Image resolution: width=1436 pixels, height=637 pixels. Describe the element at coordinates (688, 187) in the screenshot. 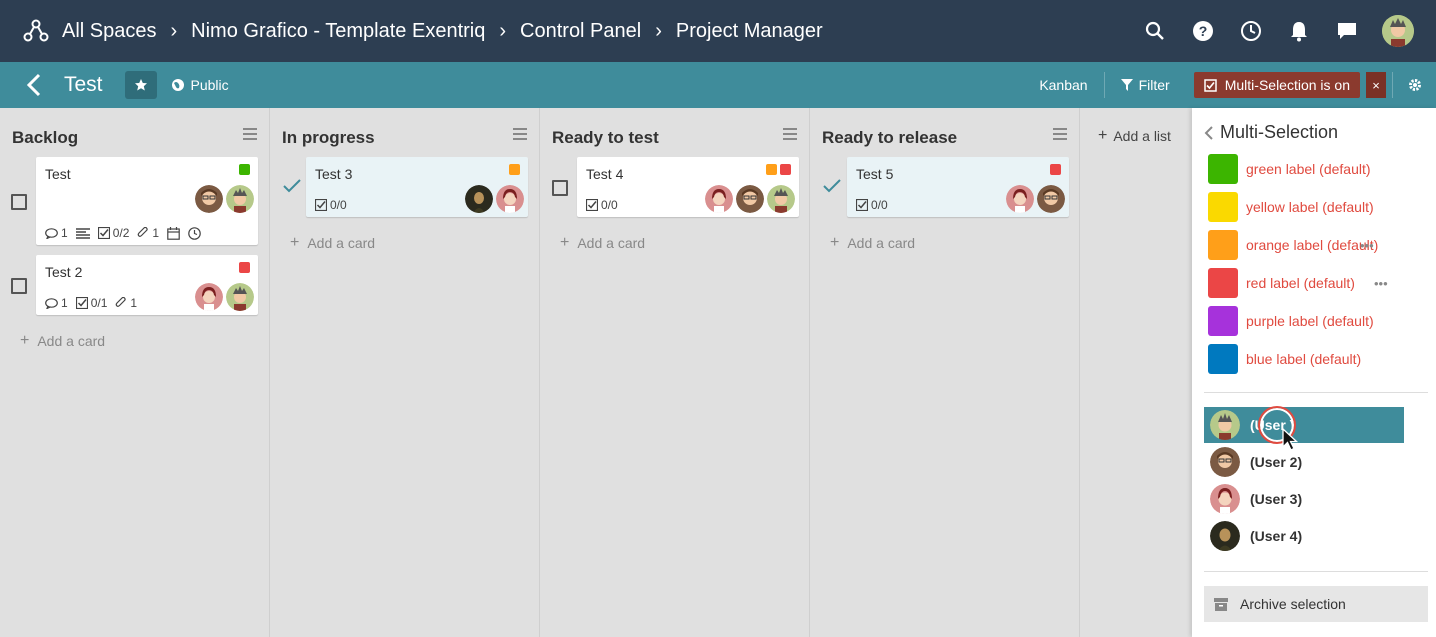

I see `card-test-4: Test 4 0/0` at that location.